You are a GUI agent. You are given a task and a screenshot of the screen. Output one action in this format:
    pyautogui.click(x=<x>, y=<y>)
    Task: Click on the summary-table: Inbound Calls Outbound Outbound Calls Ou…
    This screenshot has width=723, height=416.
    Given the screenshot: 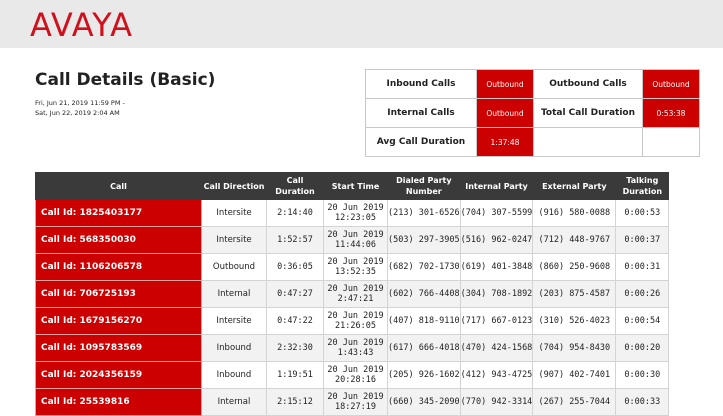 What is the action you would take?
    pyautogui.click(x=532, y=113)
    